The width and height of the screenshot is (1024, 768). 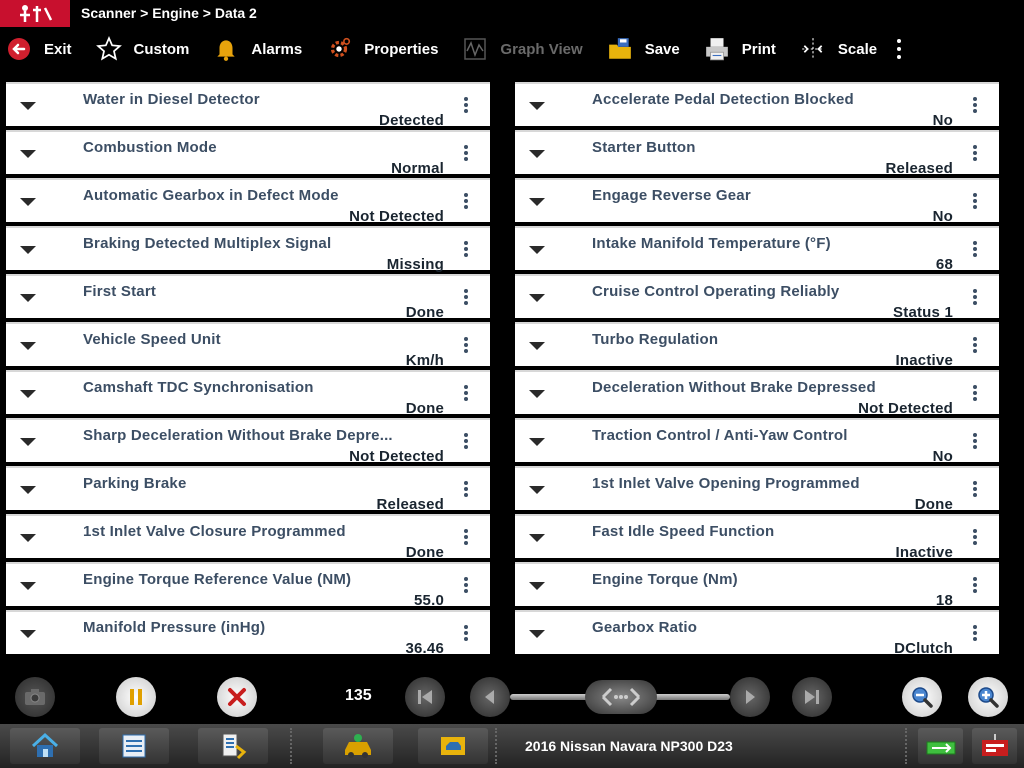 I want to click on last-frame-button, so click(x=812, y=697).